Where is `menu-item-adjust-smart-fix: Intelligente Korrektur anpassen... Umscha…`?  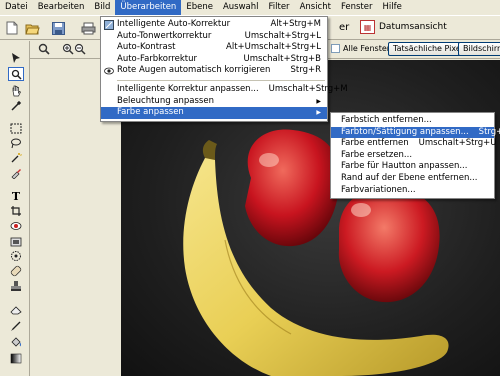
menu-item-adjust-smart-fix: Intelligente Korrektur anpassen... Umscha… is located at coordinates (224, 90).